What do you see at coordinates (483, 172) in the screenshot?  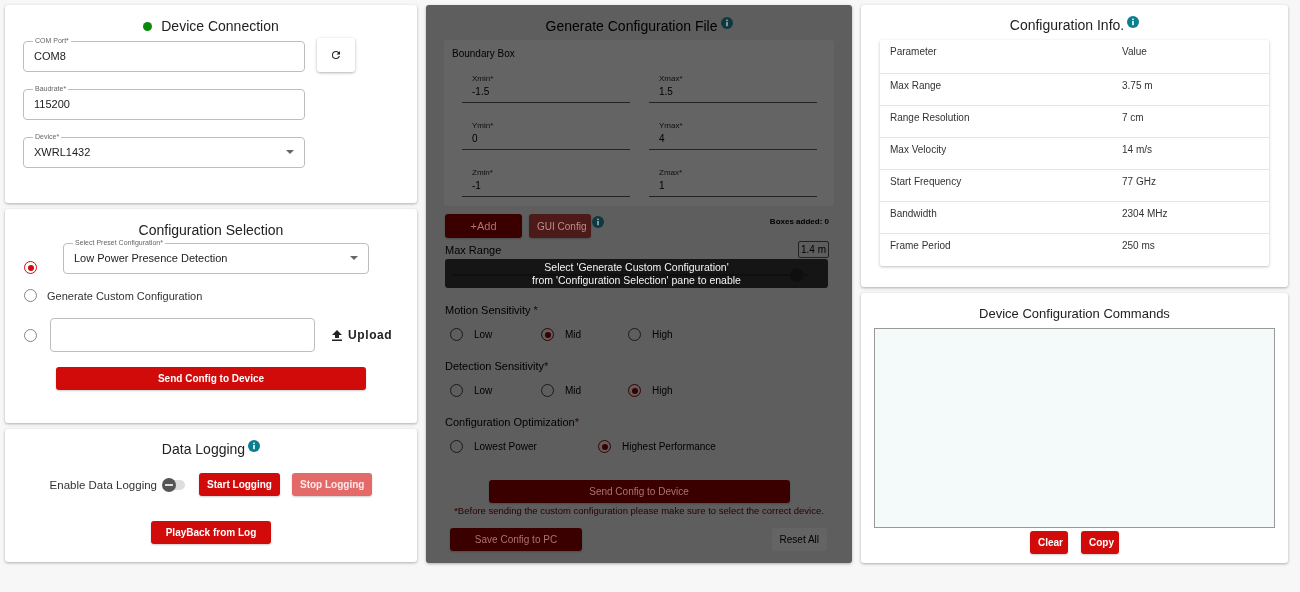 I see `field-label: Zmin*` at bounding box center [483, 172].